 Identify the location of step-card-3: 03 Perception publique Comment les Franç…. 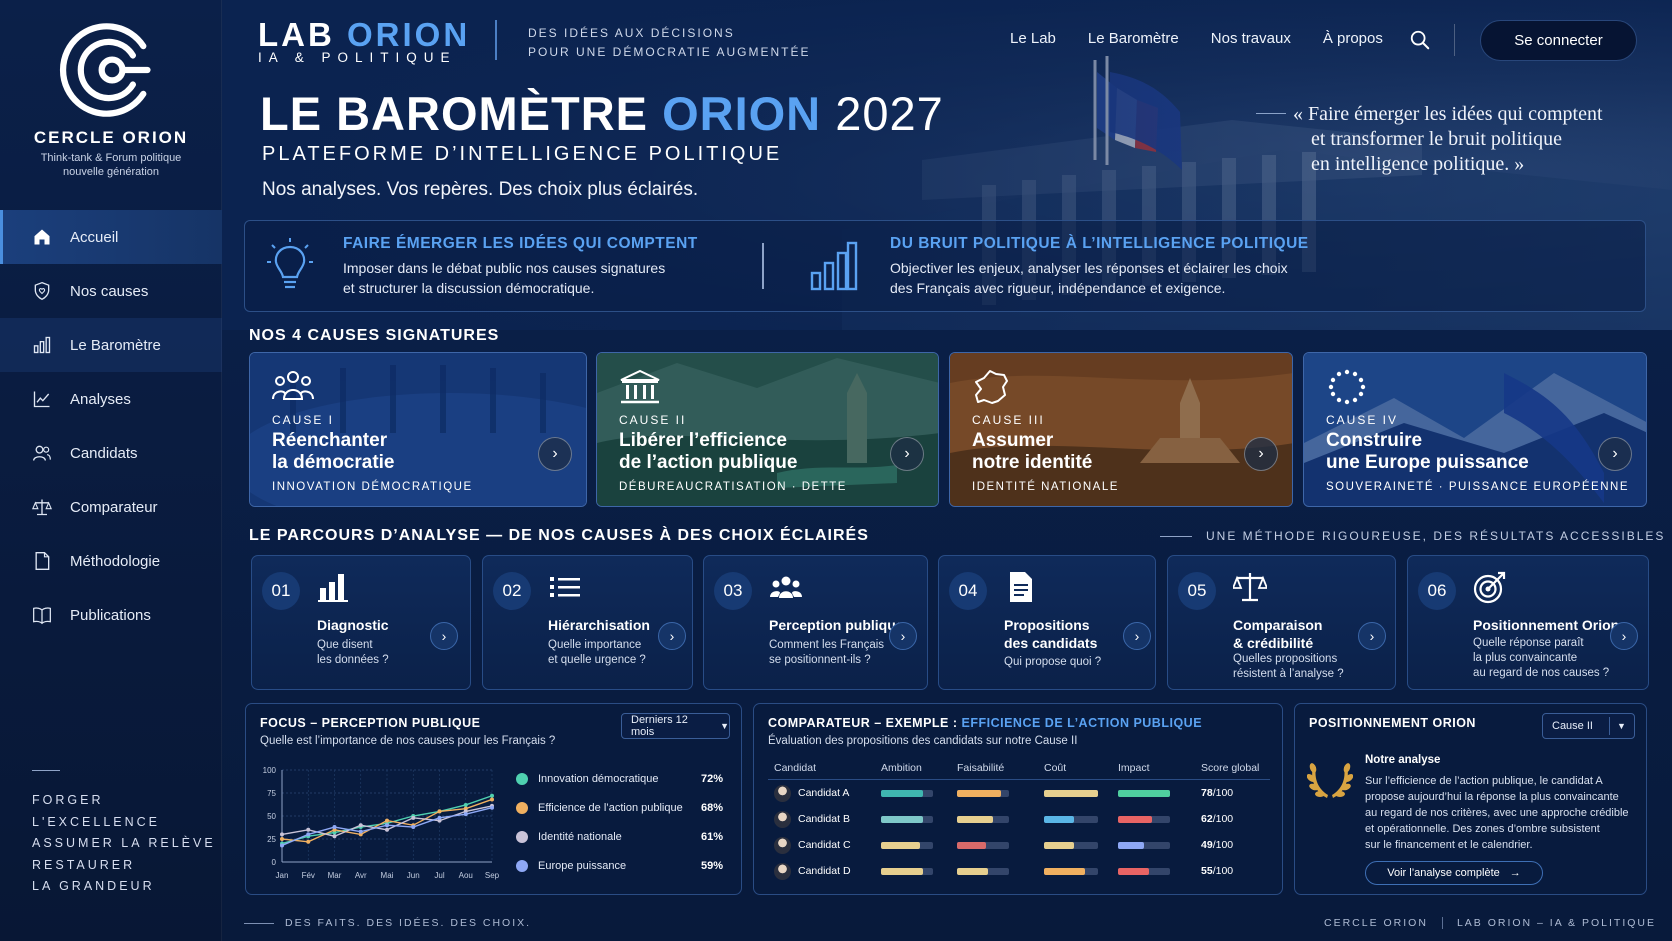
(815, 622).